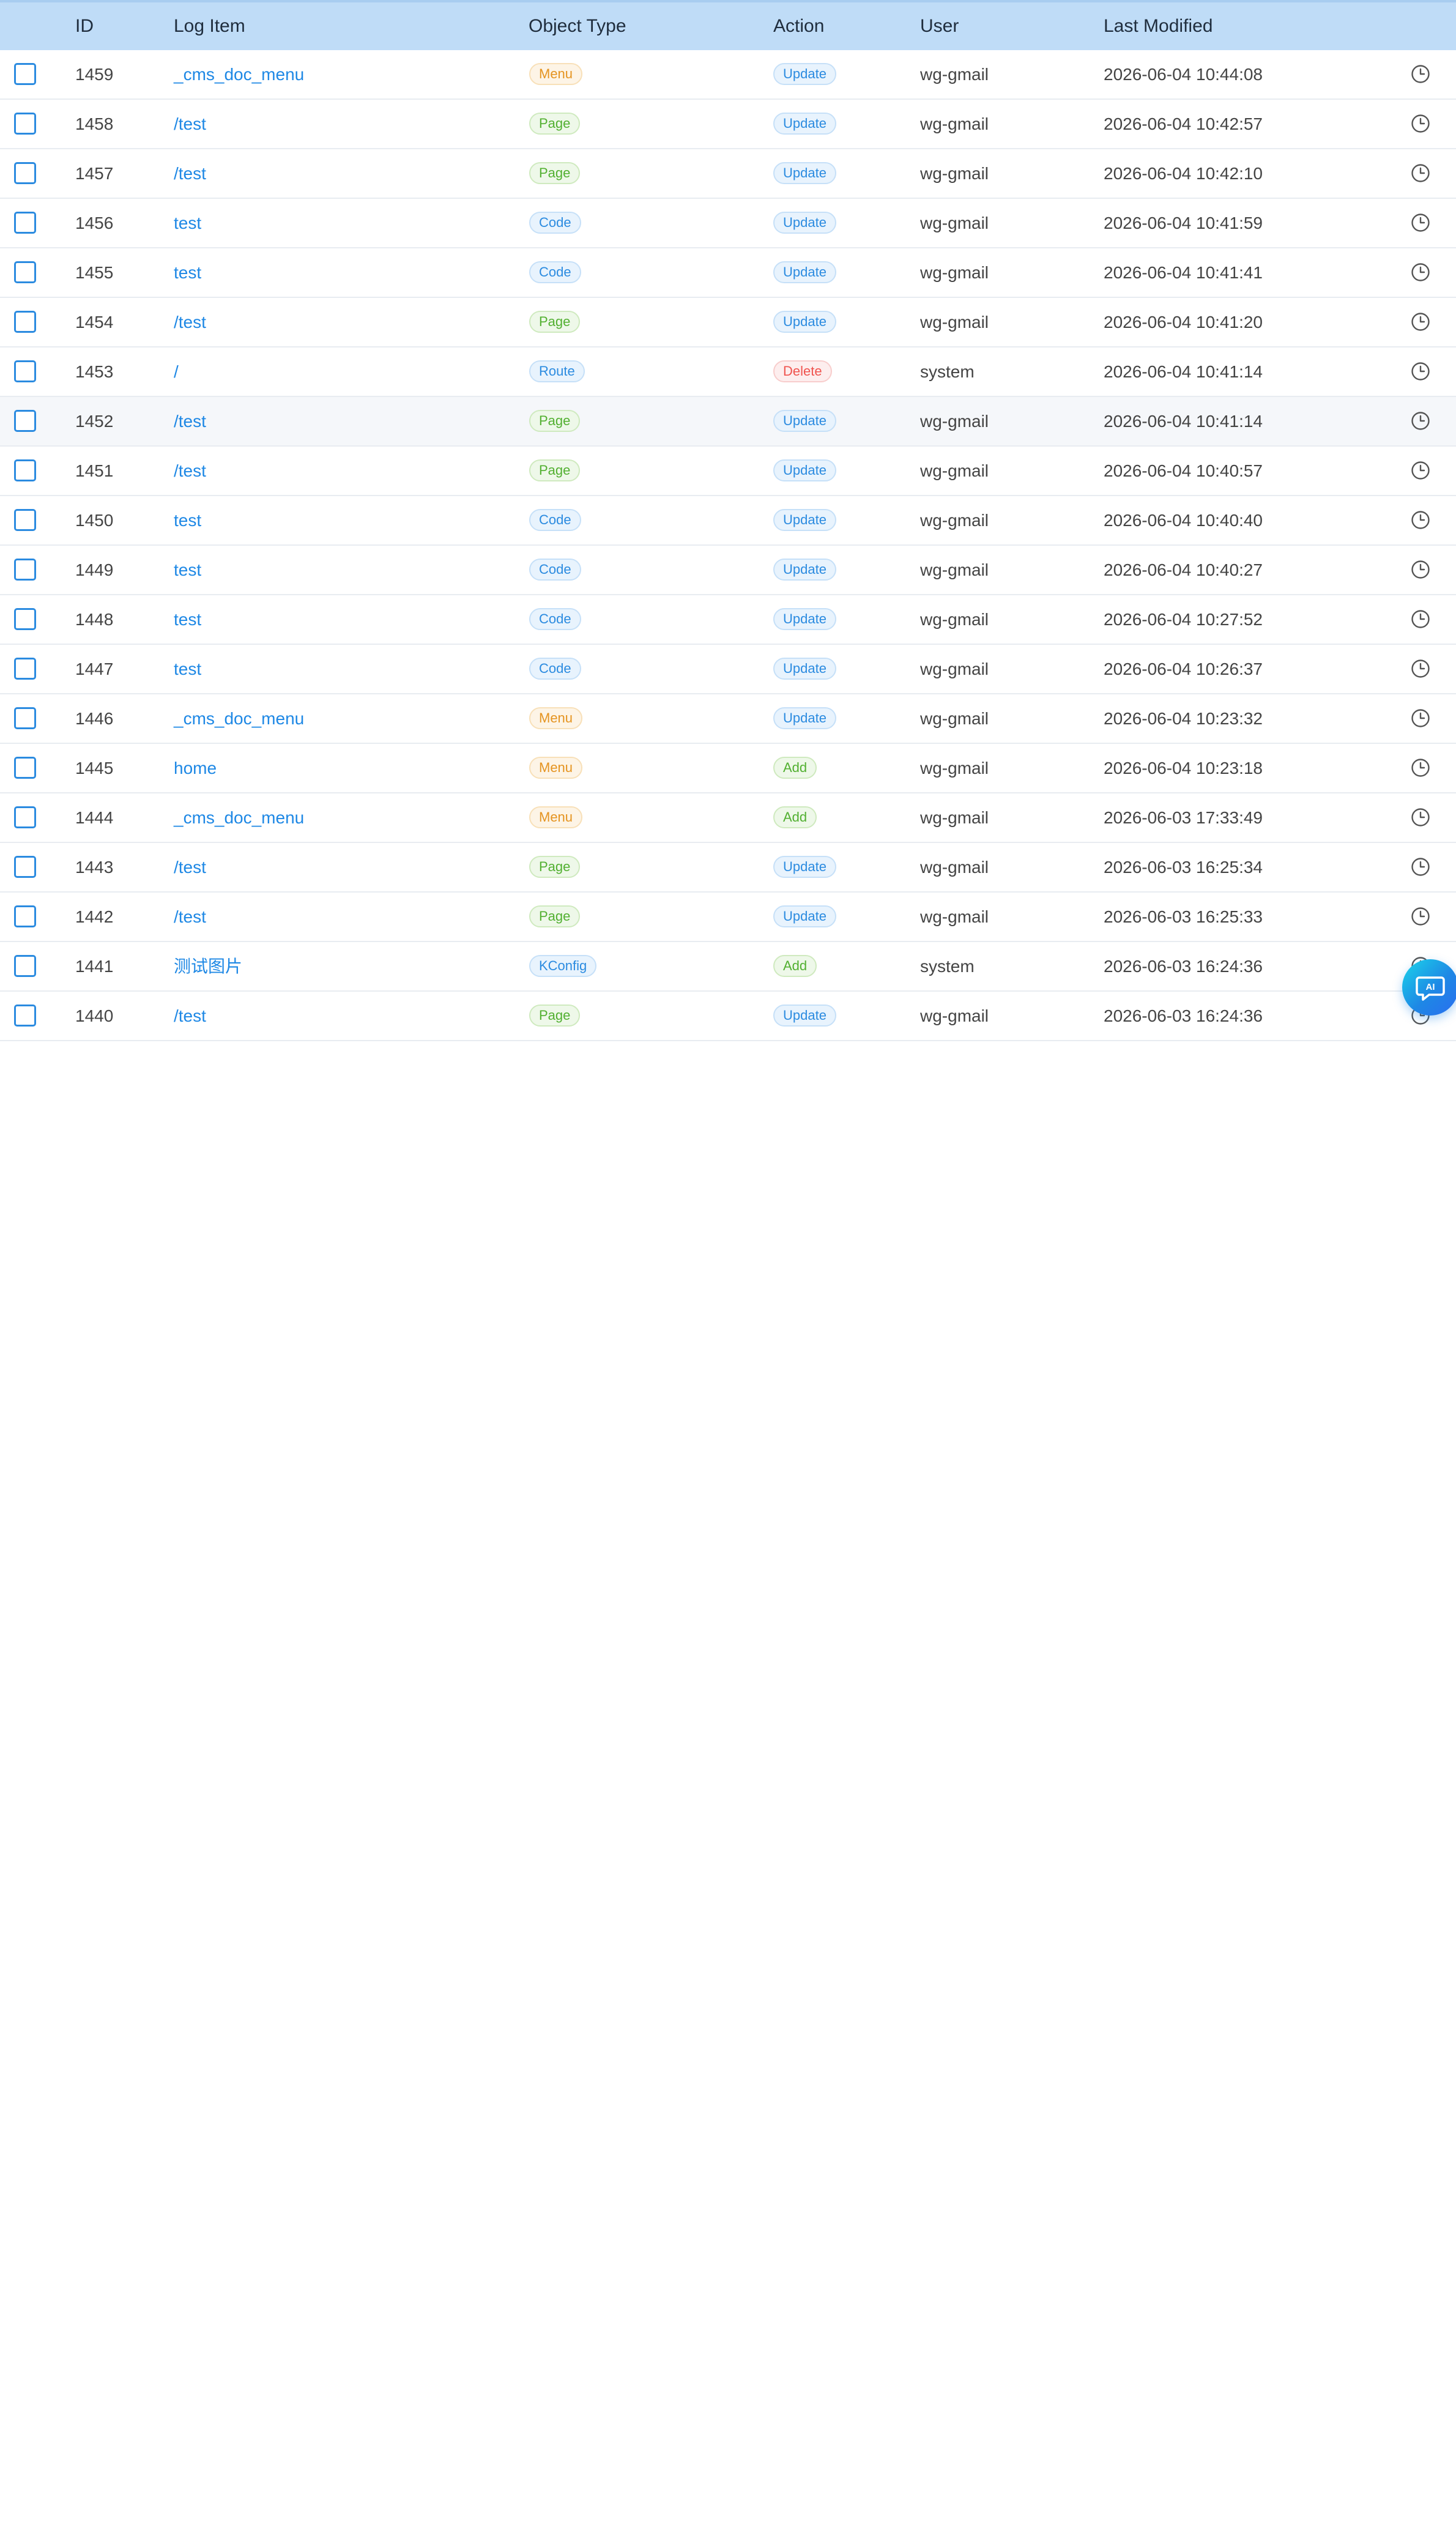 This screenshot has height=2529, width=1456. I want to click on row-last-modified: 2026-06-04 10:44:08, so click(1183, 74).